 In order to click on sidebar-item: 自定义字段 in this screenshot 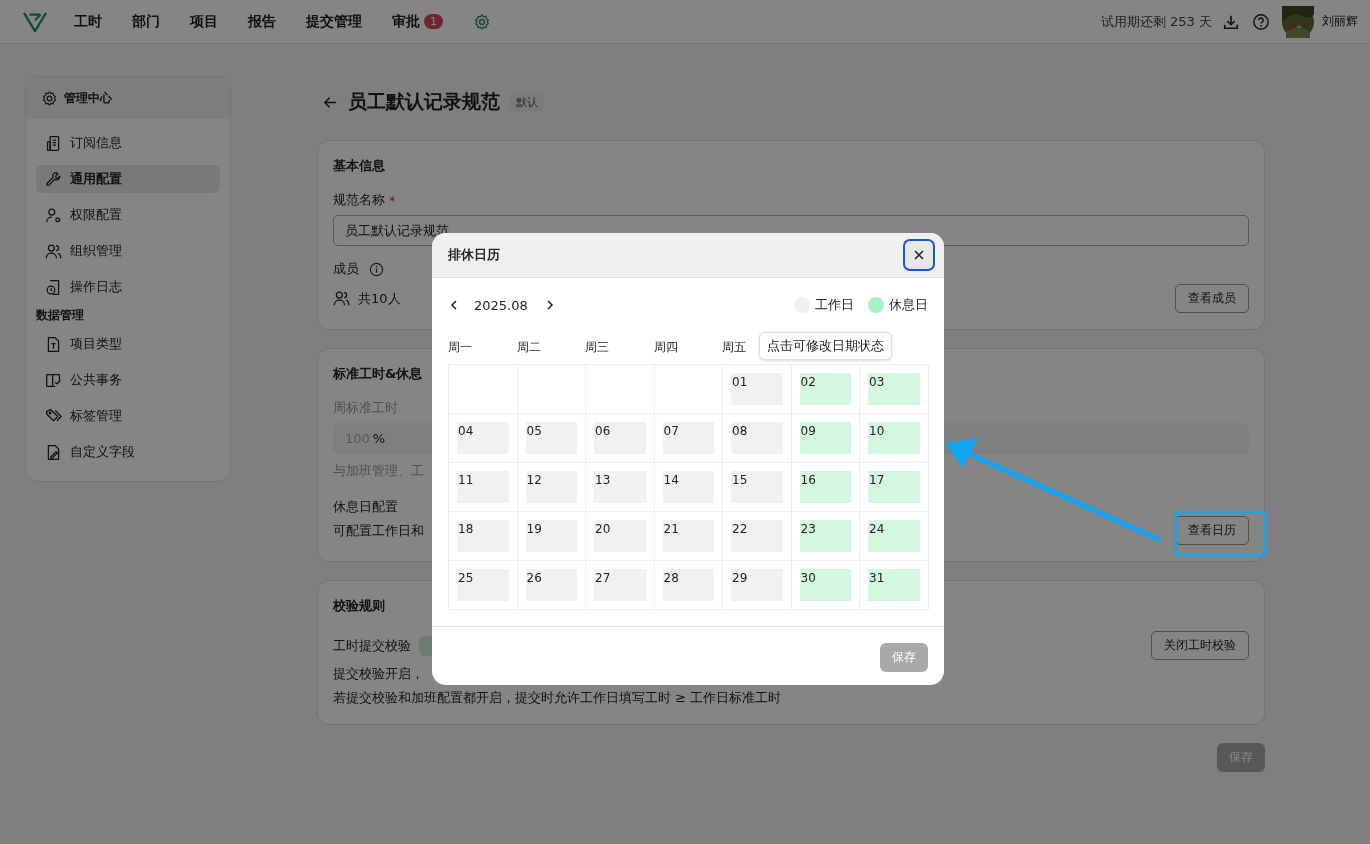, I will do `click(128, 452)`.